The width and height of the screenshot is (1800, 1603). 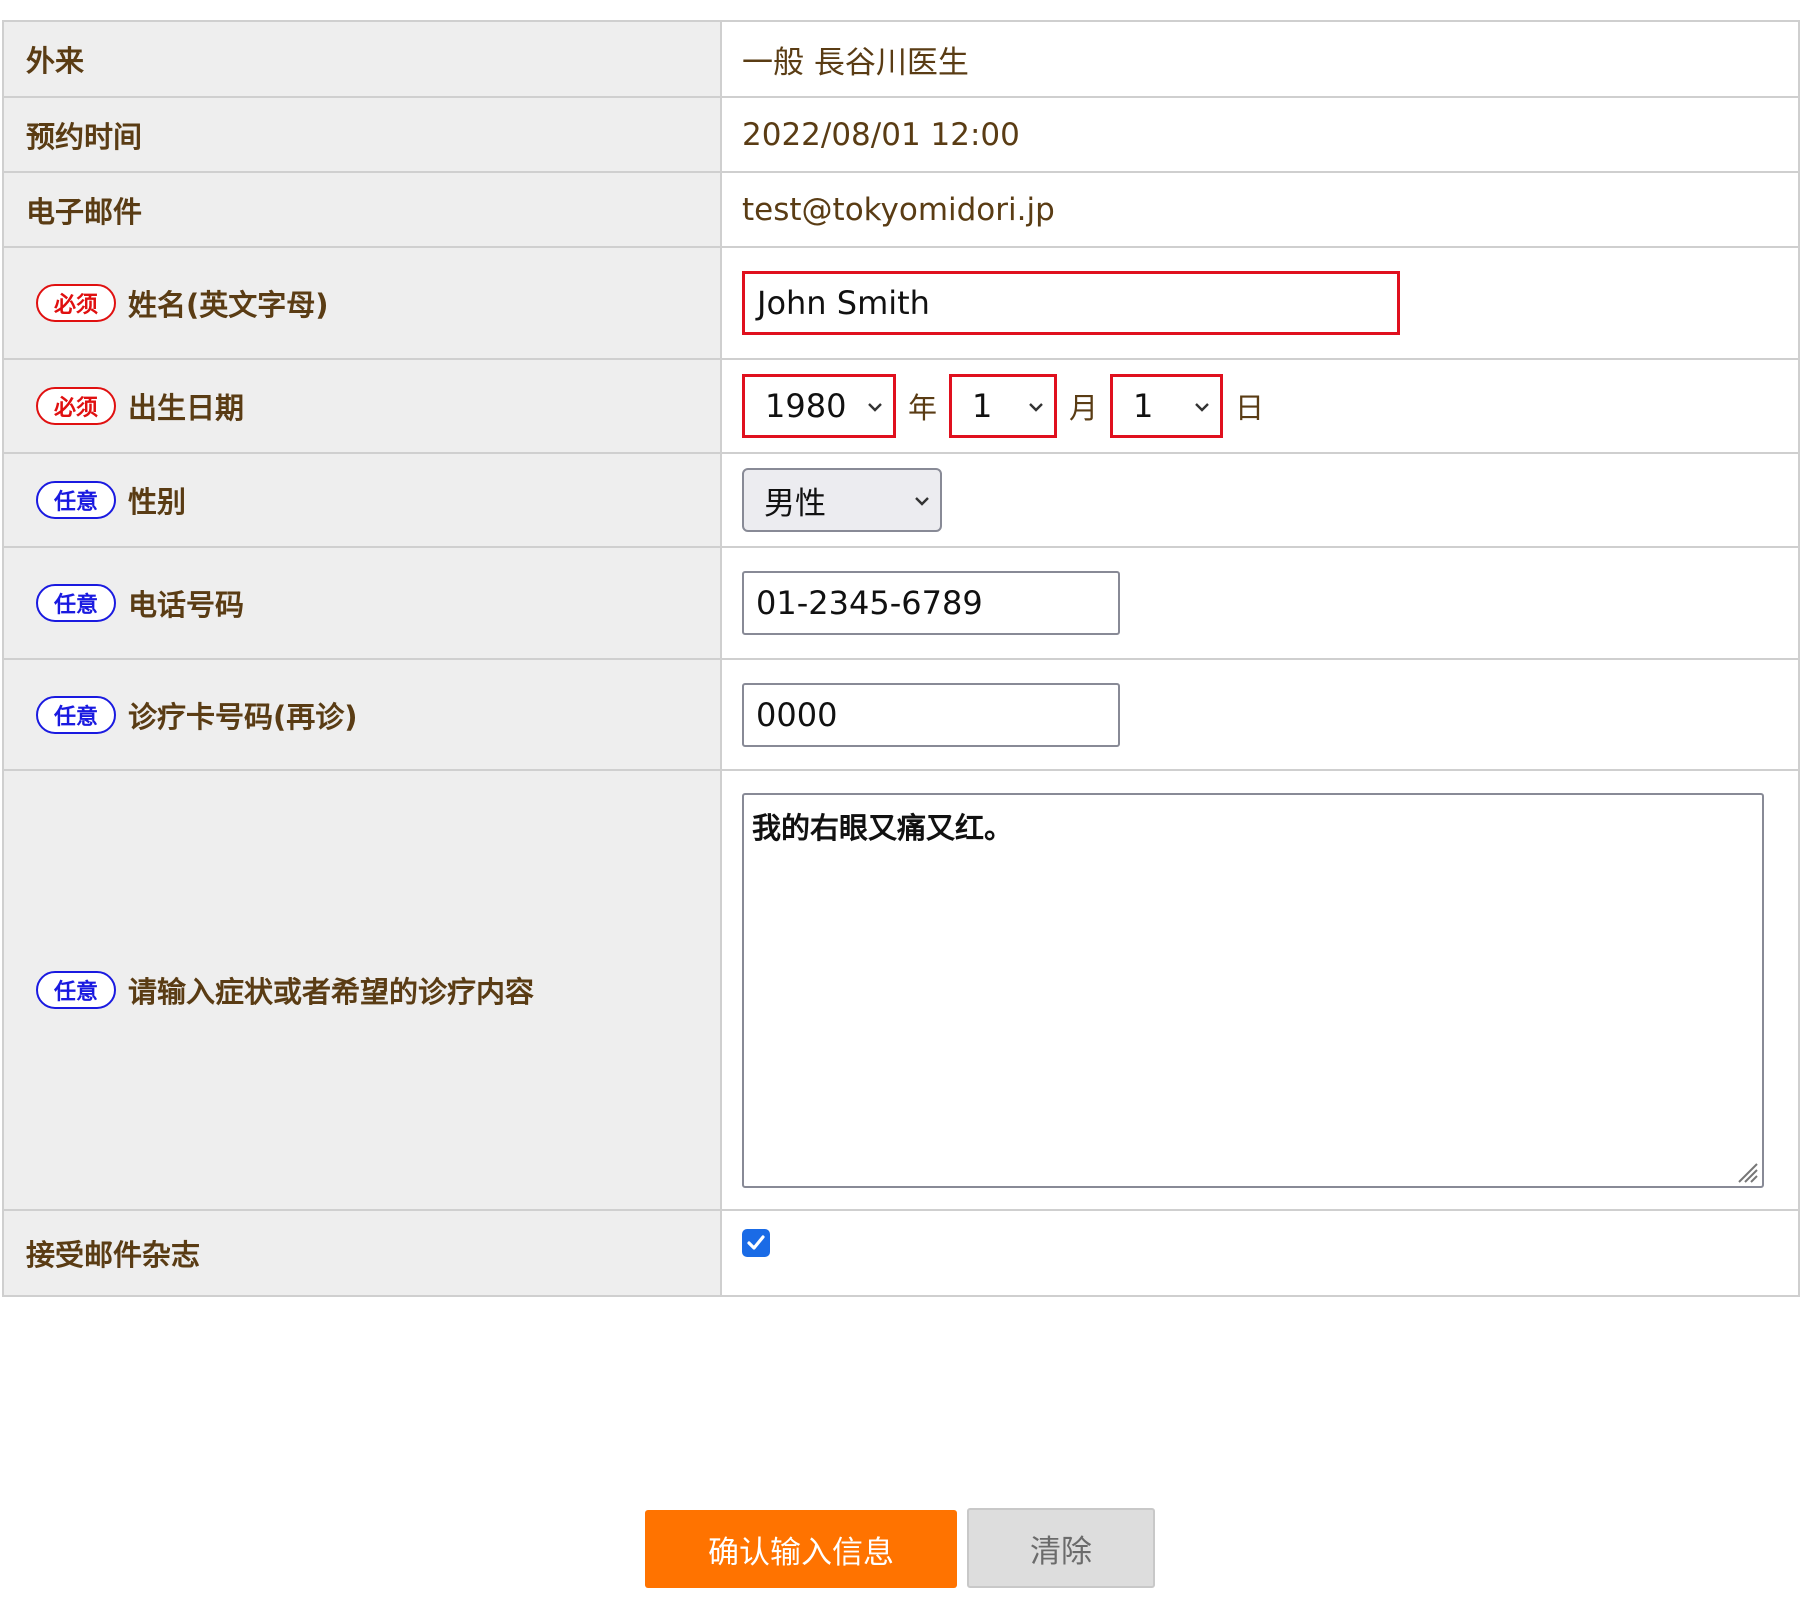 What do you see at coordinates (1260, 59) in the screenshot?
I see `value-outpatient: 一般 長谷川医生` at bounding box center [1260, 59].